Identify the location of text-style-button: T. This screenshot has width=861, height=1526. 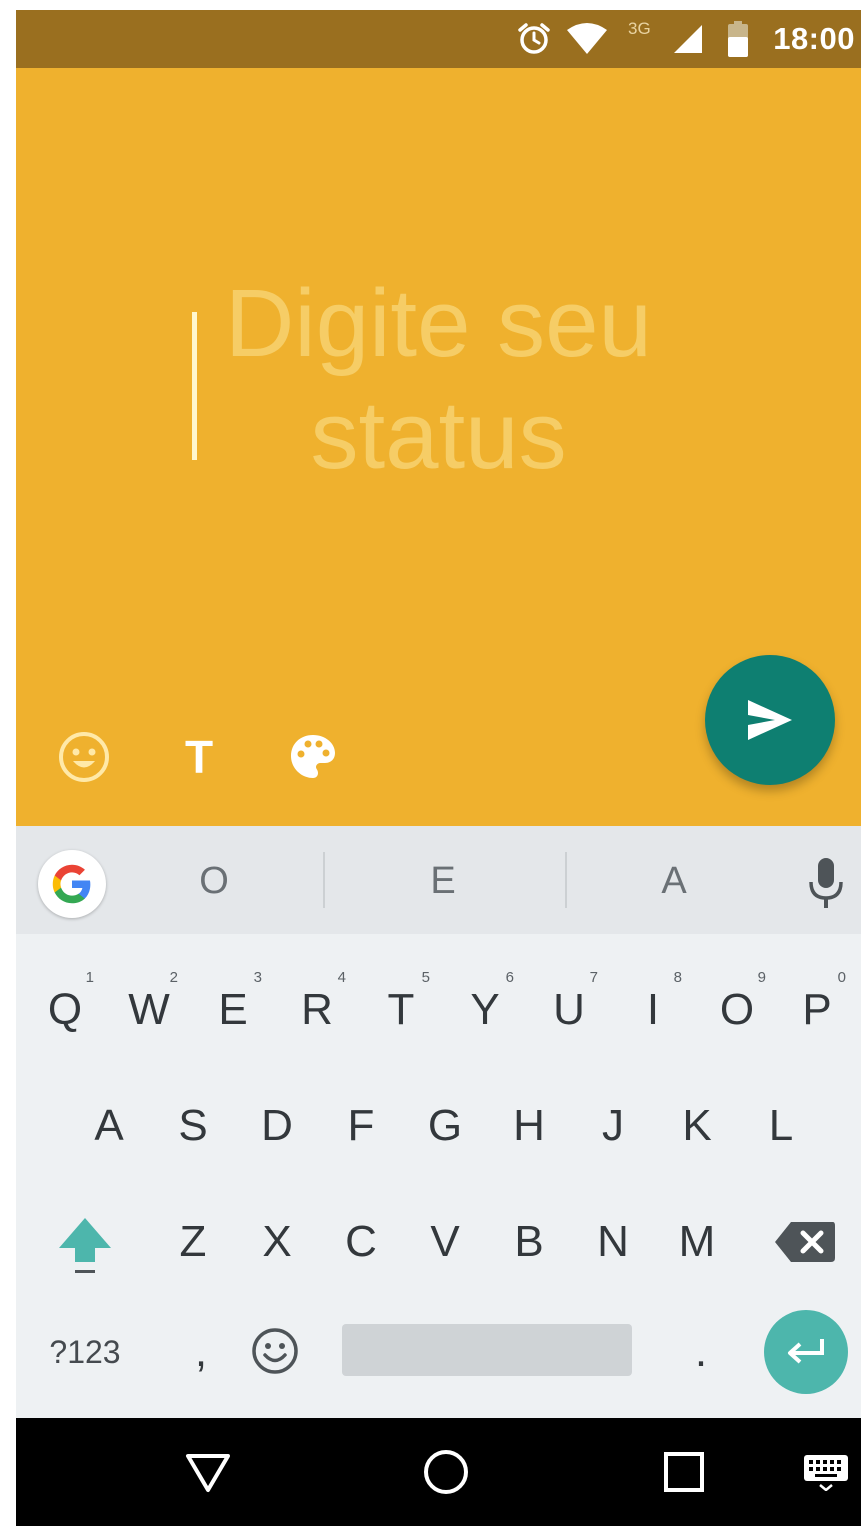
(199, 757).